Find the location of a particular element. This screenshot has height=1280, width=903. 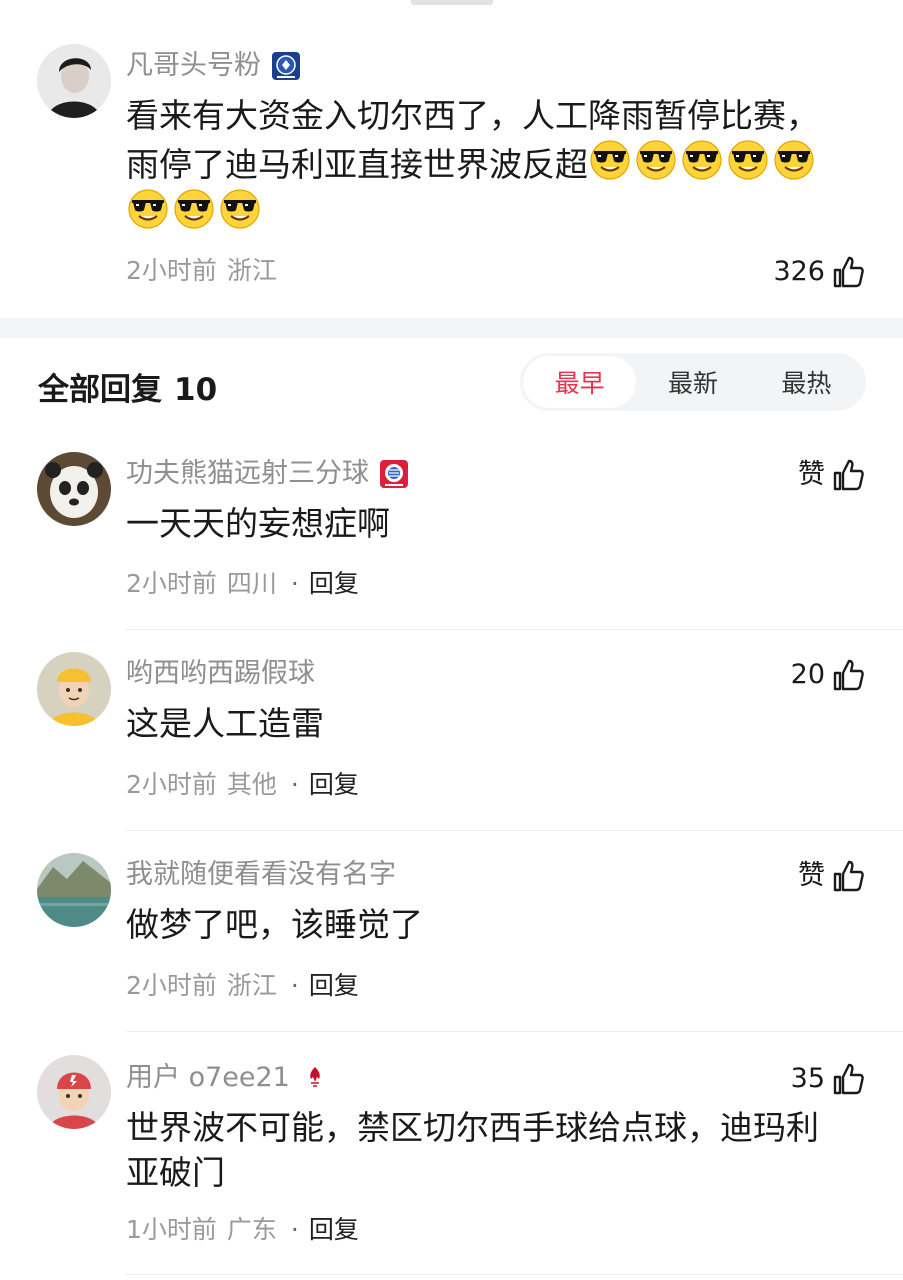

username: 用户 o7ee21 is located at coordinates (228, 1078).